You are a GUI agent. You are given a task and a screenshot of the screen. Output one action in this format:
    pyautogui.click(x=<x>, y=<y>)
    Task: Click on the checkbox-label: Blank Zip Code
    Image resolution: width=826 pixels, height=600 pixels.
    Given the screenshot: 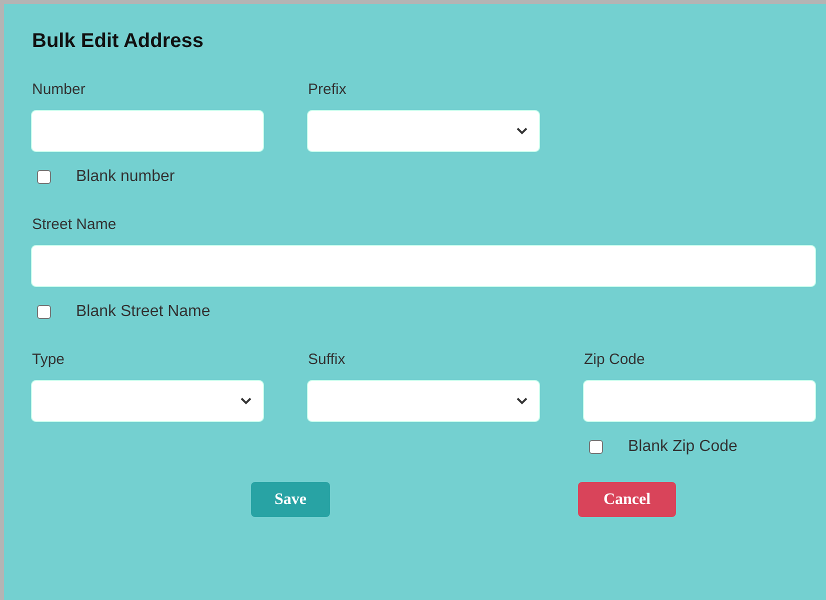 What is the action you would take?
    pyautogui.click(x=683, y=447)
    